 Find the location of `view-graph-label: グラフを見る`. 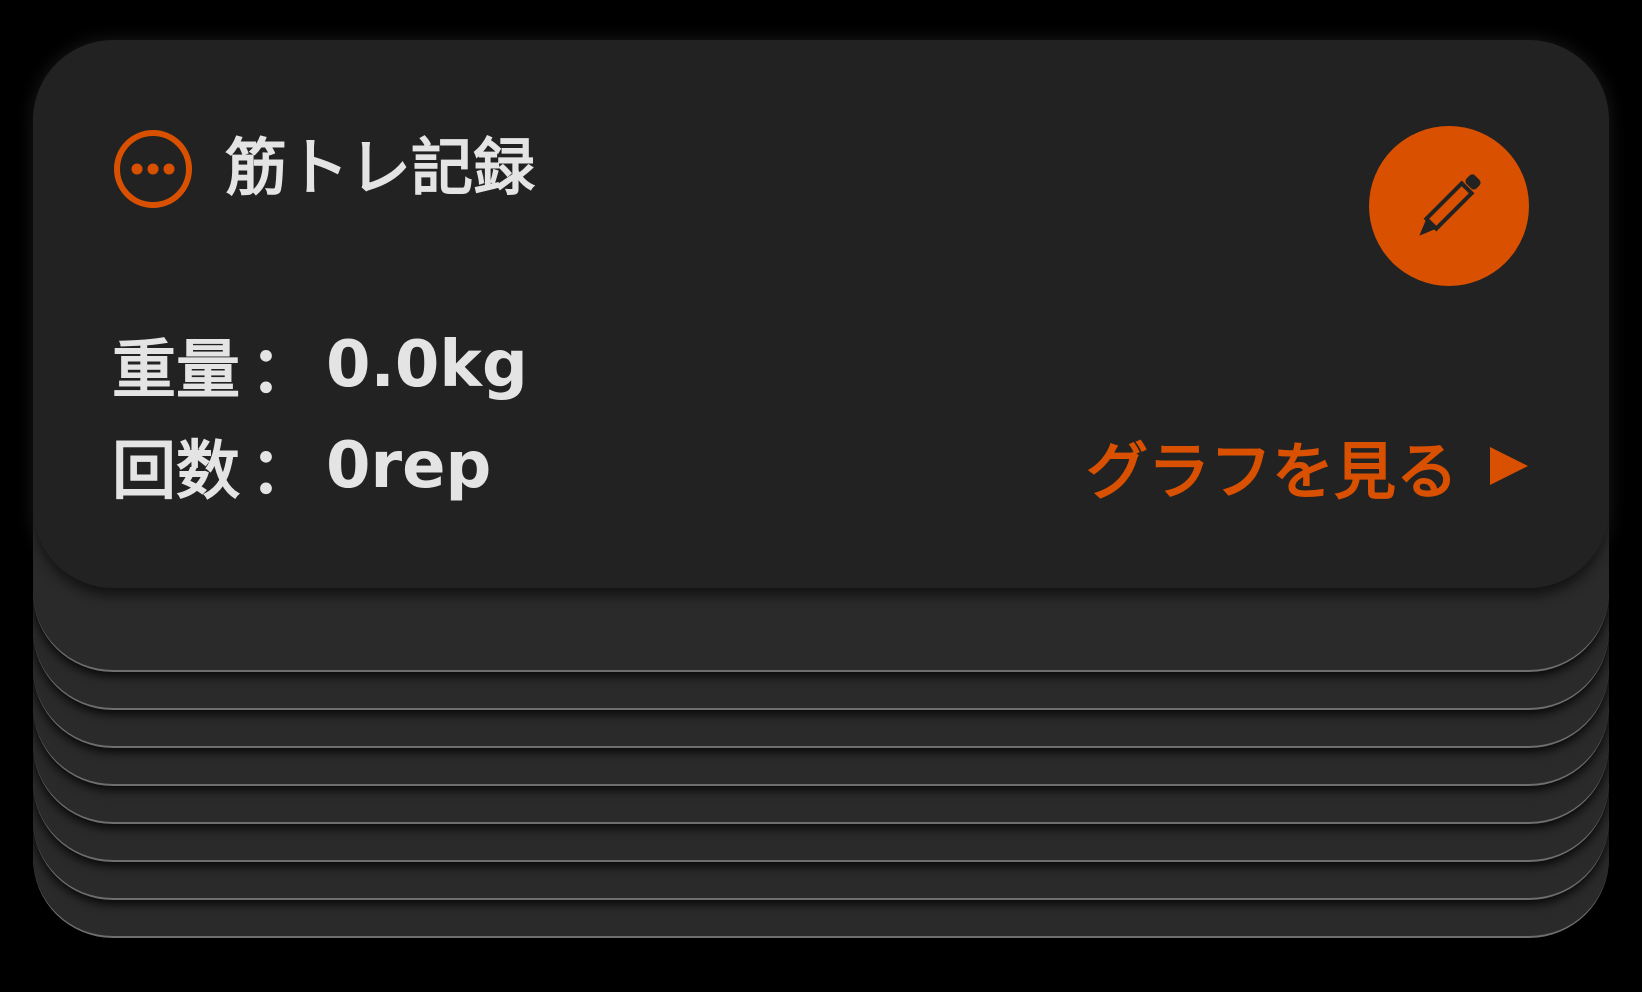

view-graph-label: グラフを見る is located at coordinates (1271, 471).